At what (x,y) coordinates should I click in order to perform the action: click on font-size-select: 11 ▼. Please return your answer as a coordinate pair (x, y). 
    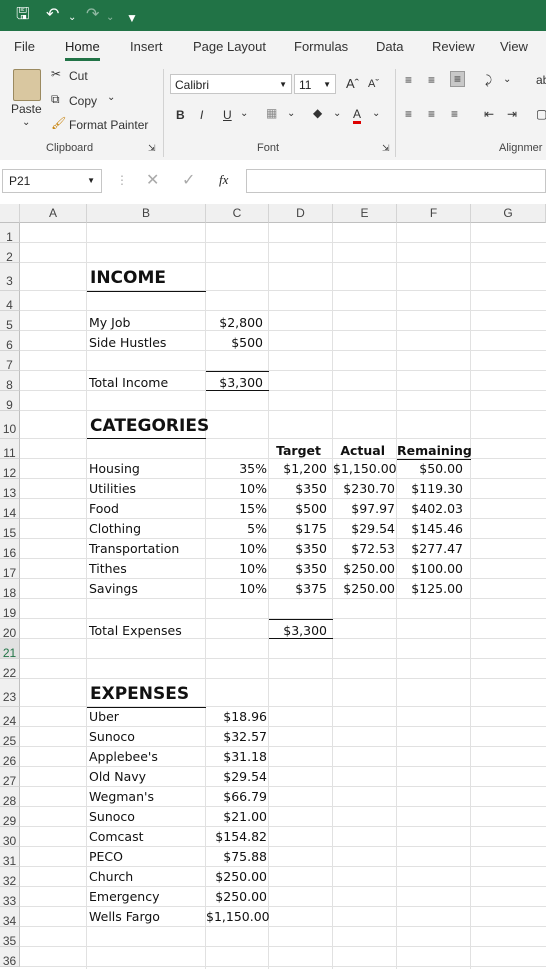
    Looking at the image, I should click on (315, 84).